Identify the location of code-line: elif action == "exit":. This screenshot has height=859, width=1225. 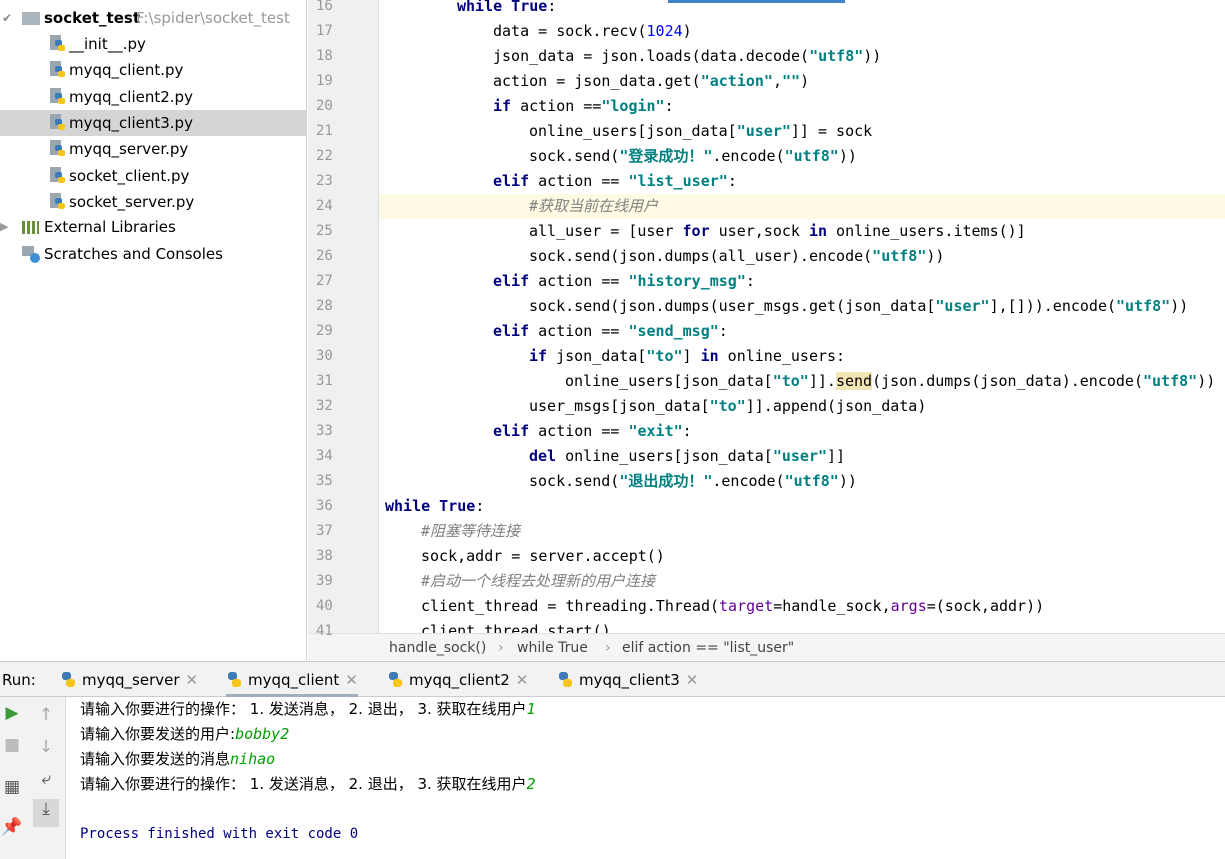
(802, 431).